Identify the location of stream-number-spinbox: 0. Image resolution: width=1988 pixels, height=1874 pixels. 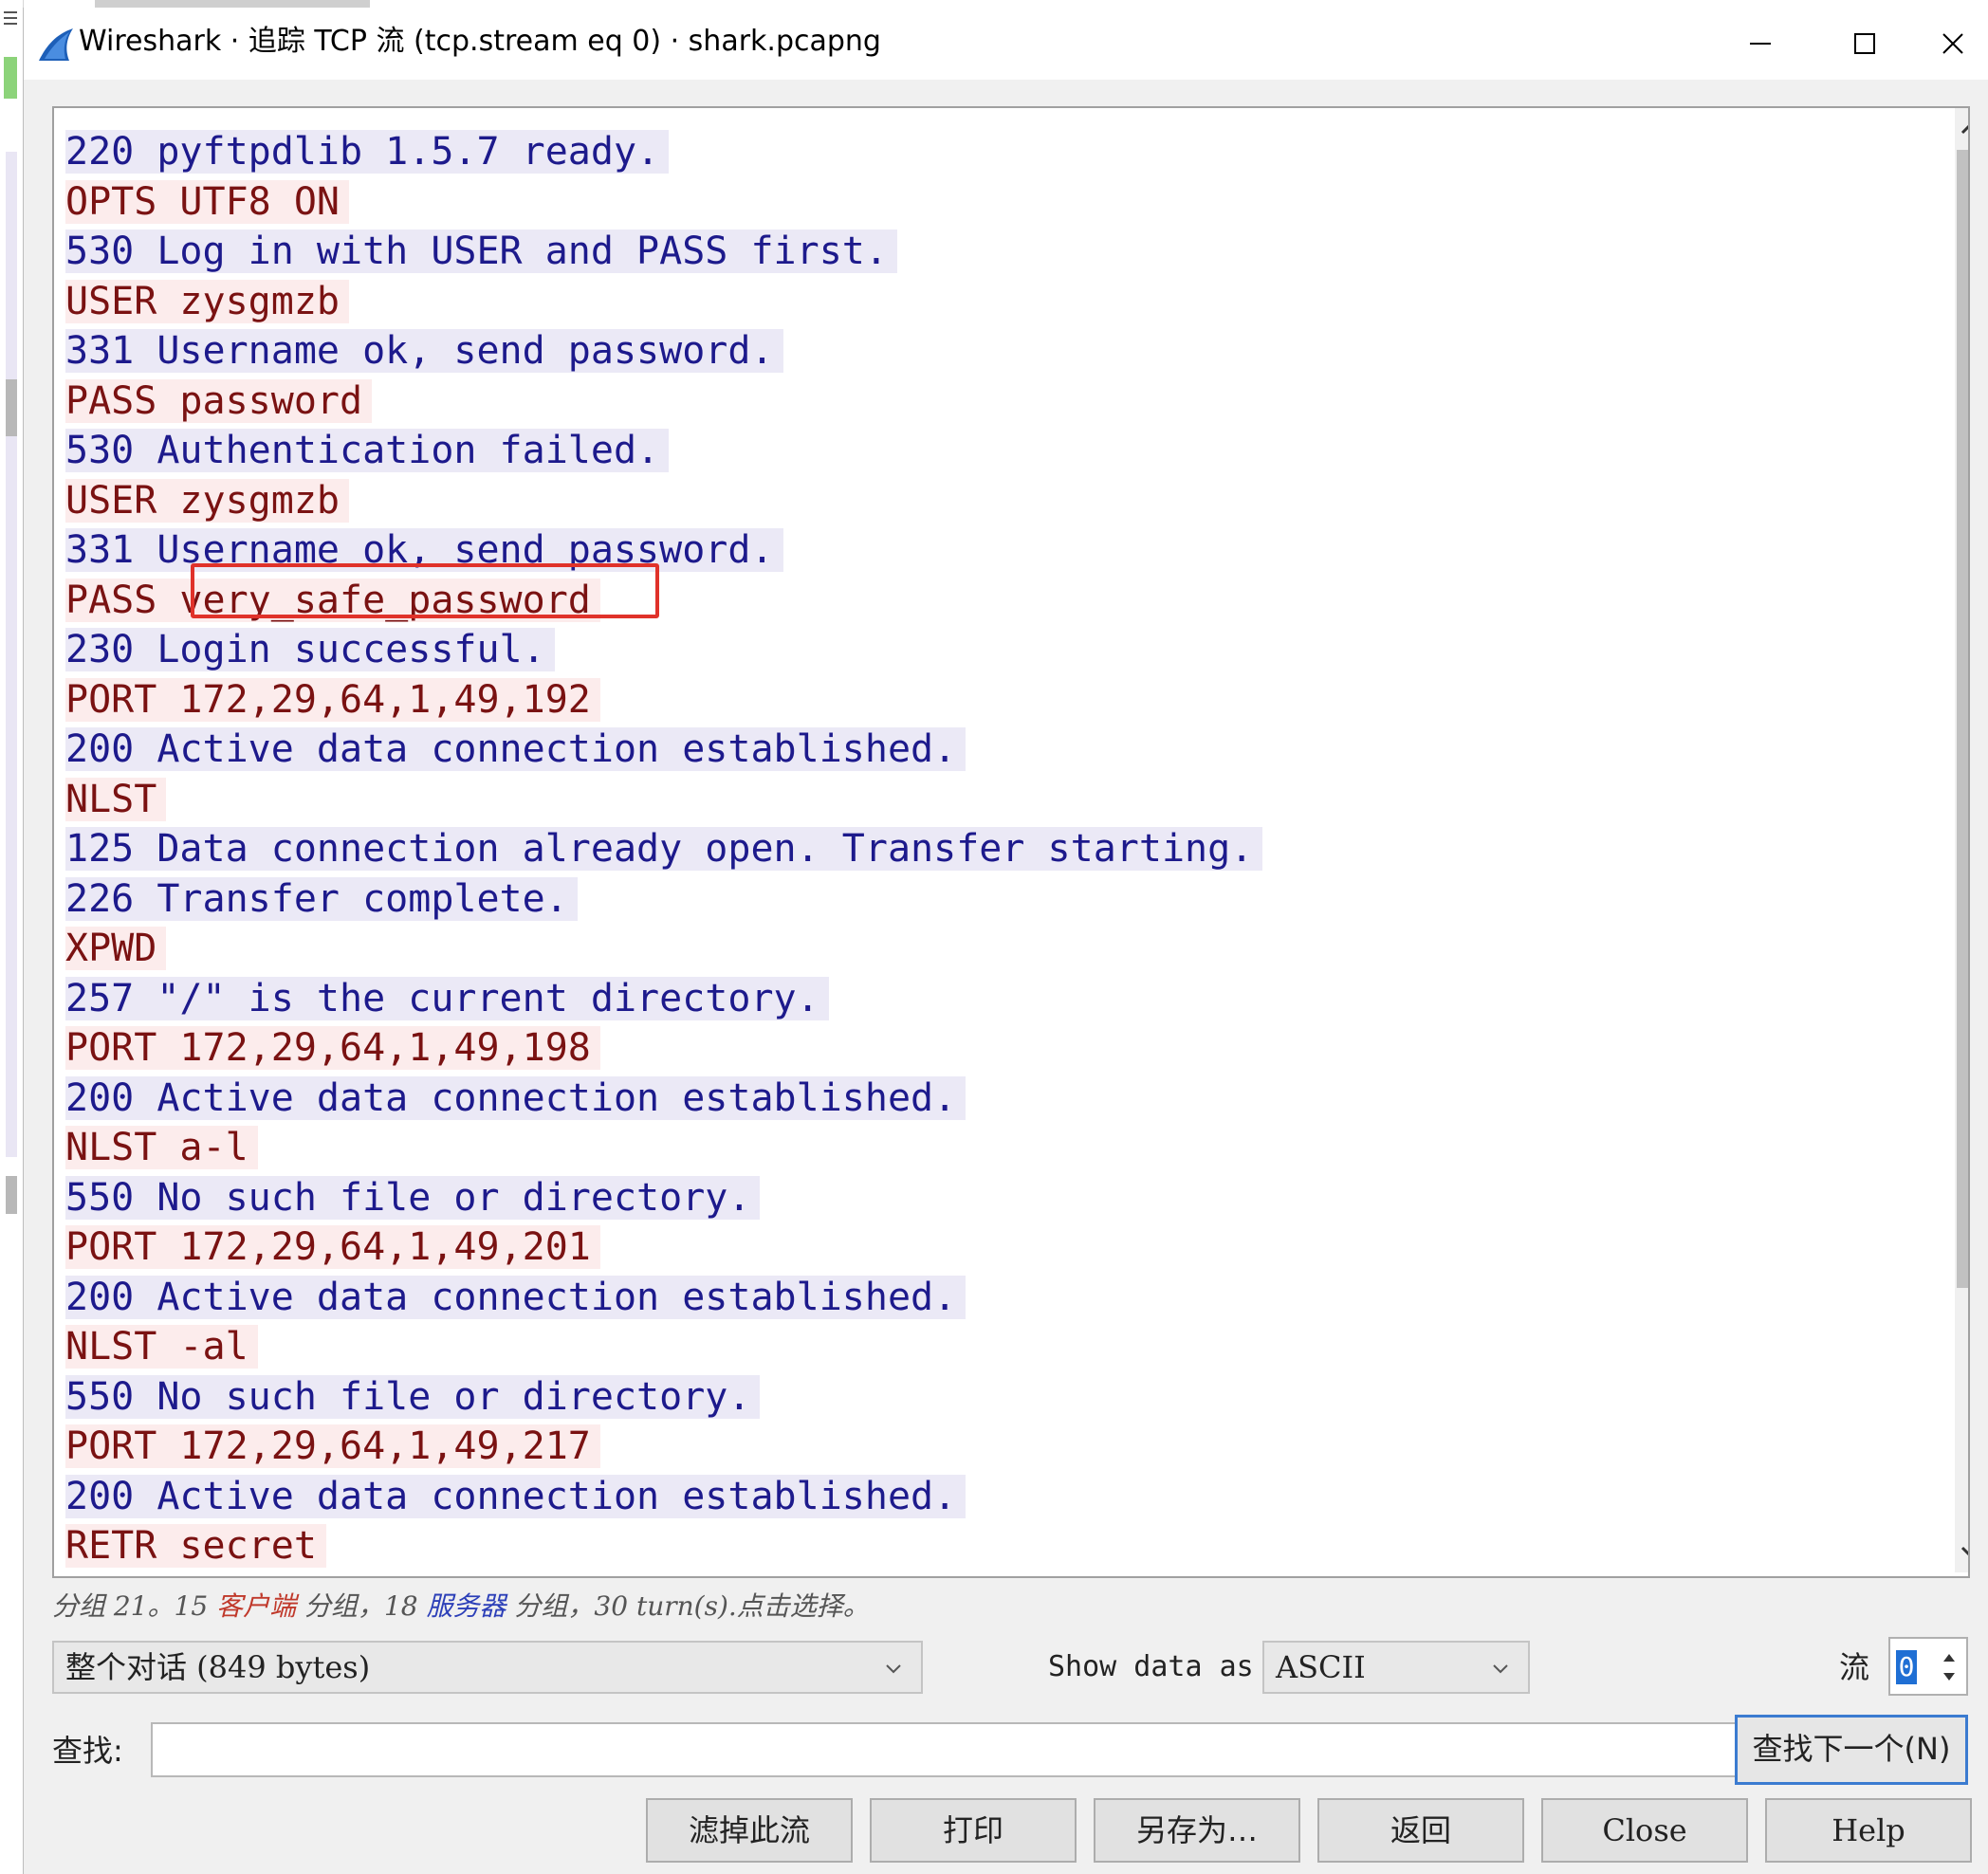
(1928, 1666).